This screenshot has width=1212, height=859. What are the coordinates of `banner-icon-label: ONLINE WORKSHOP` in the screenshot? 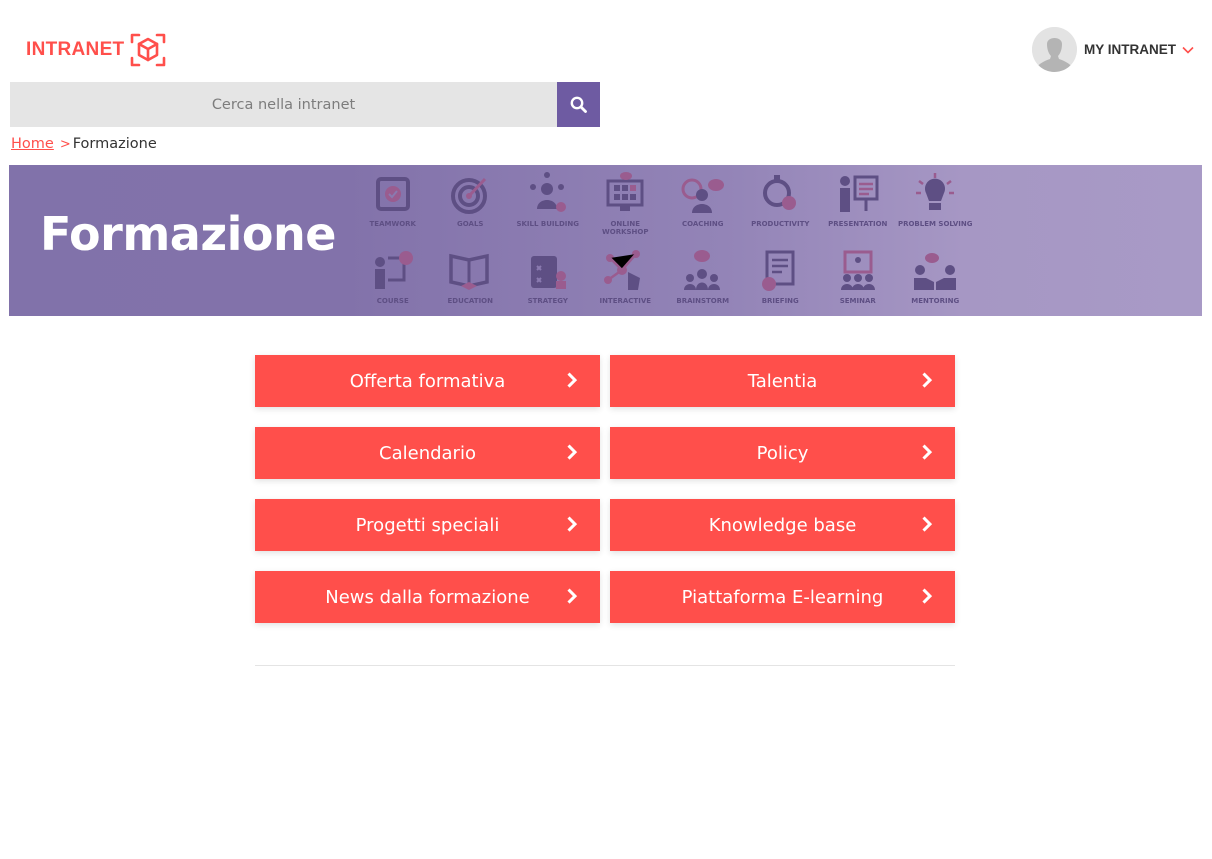 It's located at (625, 228).